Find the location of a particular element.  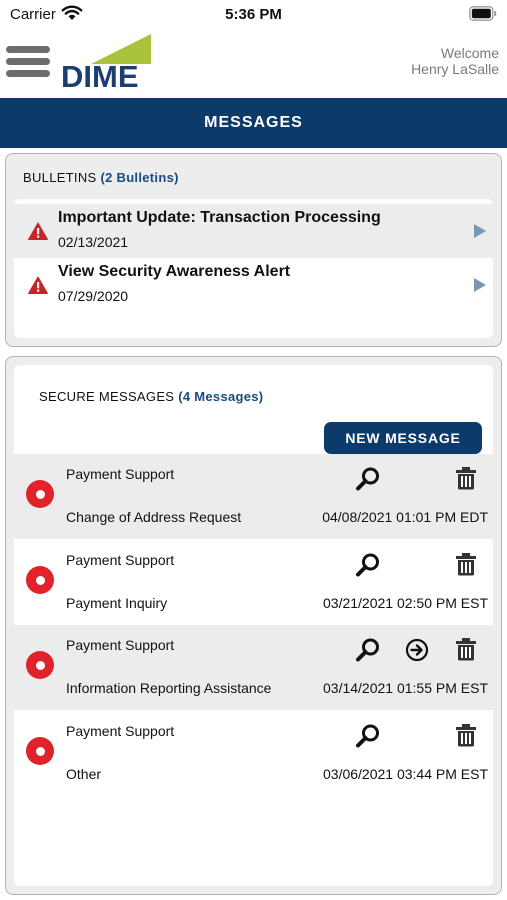

status-time: 5:36 PM is located at coordinates (253, 14).